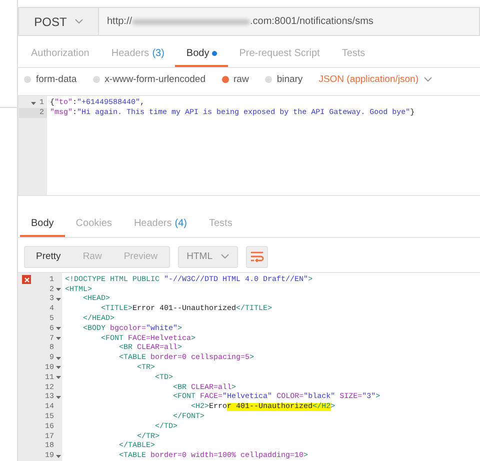 The height and width of the screenshot is (461, 480). I want to click on response-tab: Headers (4), so click(160, 224).